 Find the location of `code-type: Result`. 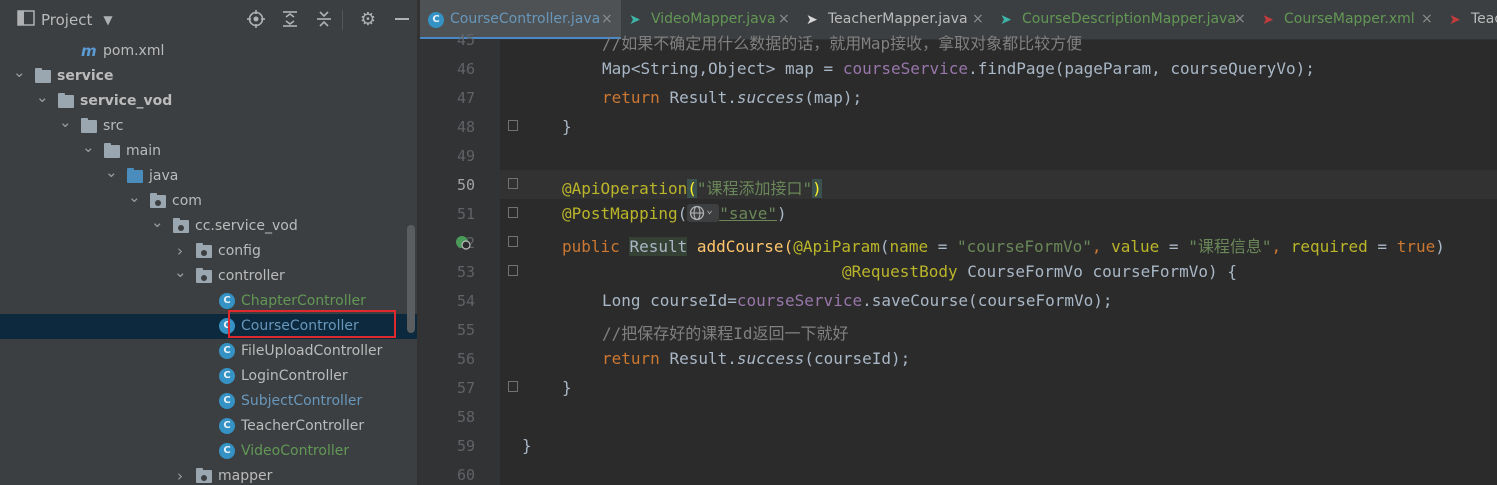

code-type: Result is located at coordinates (658, 246).